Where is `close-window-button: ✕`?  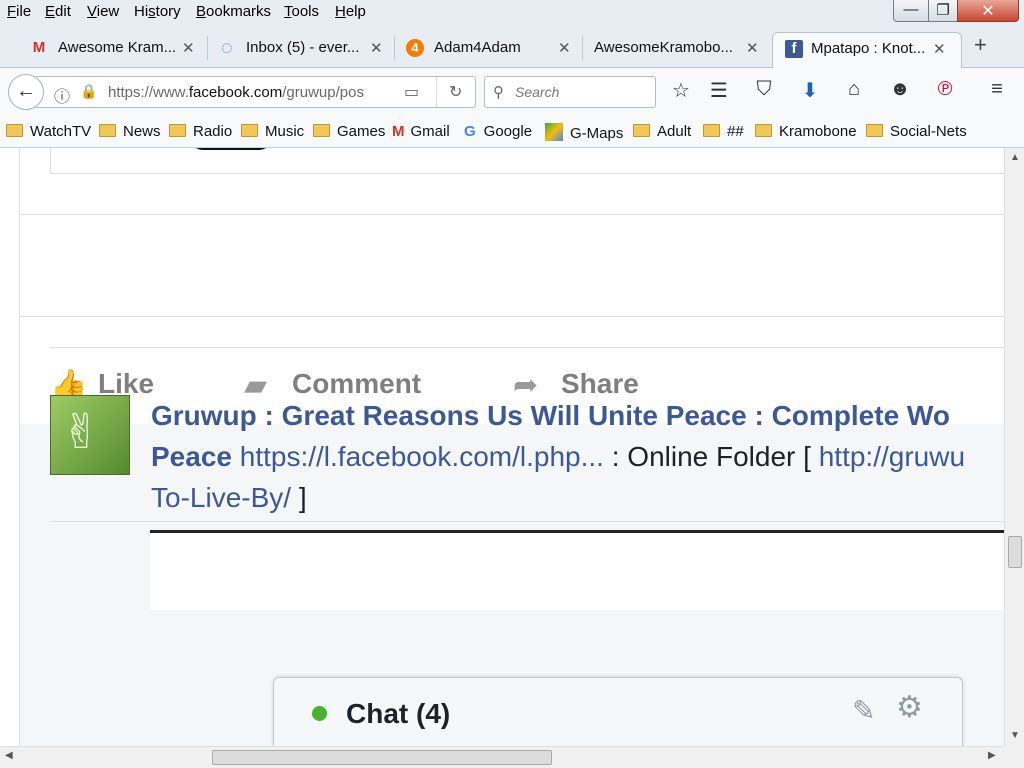
close-window-button: ✕ is located at coordinates (988, 11).